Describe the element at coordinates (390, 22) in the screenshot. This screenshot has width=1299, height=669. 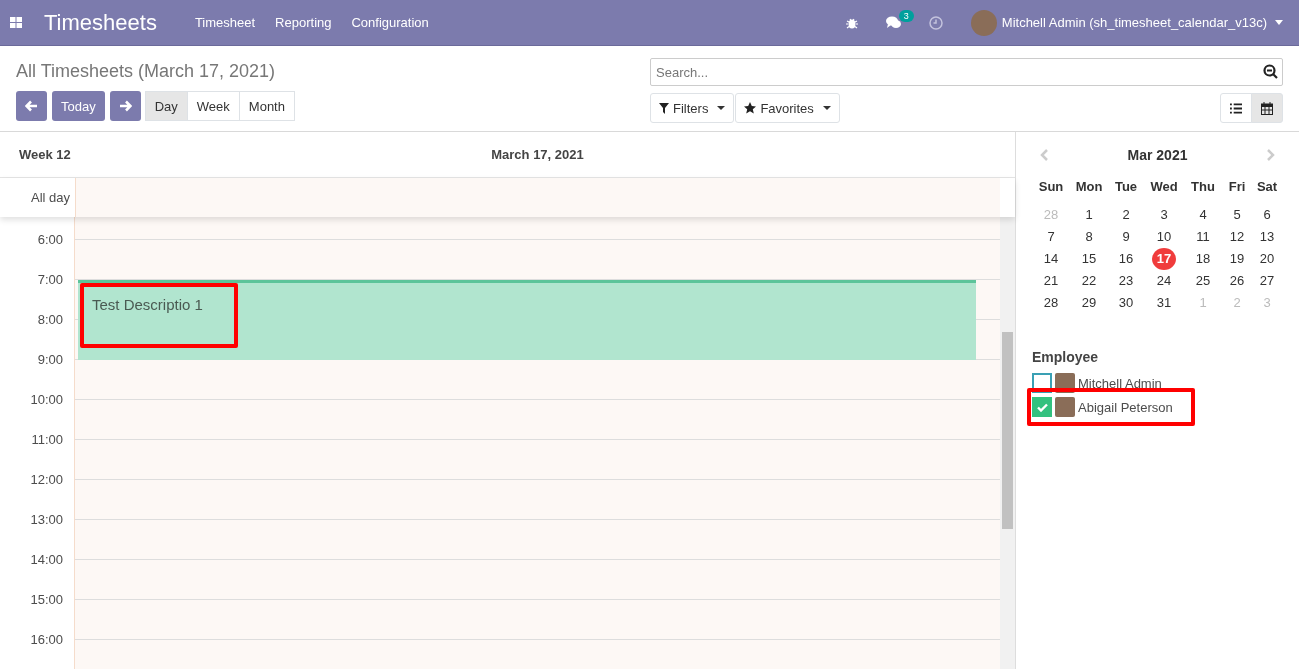
I see `menu-item: Configuration` at that location.